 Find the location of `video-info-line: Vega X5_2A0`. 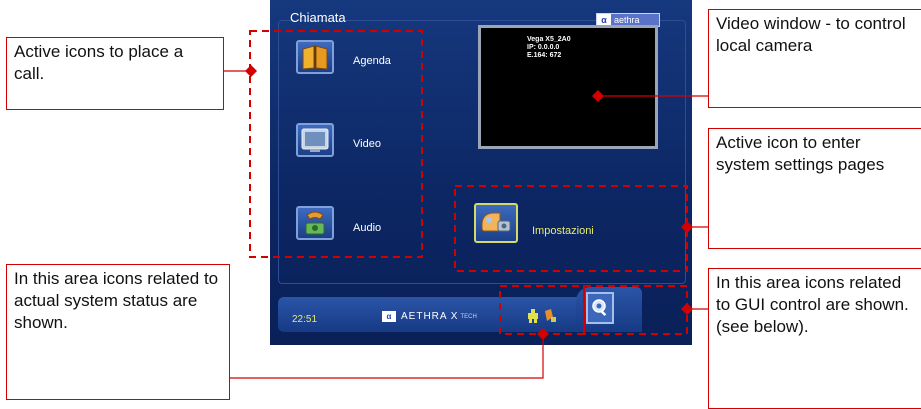

video-info-line: Vega X5_2A0 is located at coordinates (549, 39).